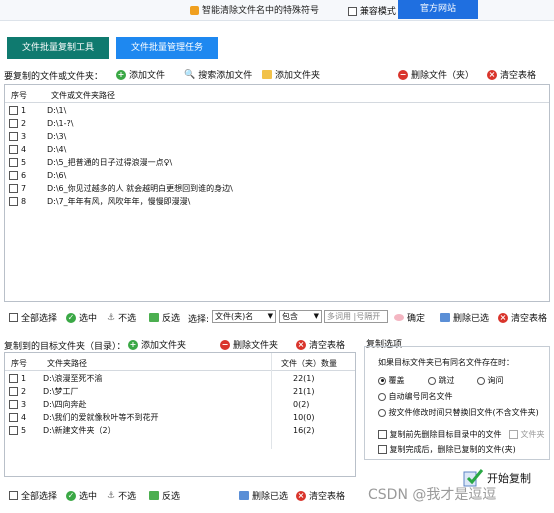 The height and width of the screenshot is (513, 554). Describe the element at coordinates (327, 497) in the screenshot. I see `bottom-clear-table-label: 清空表格` at that location.